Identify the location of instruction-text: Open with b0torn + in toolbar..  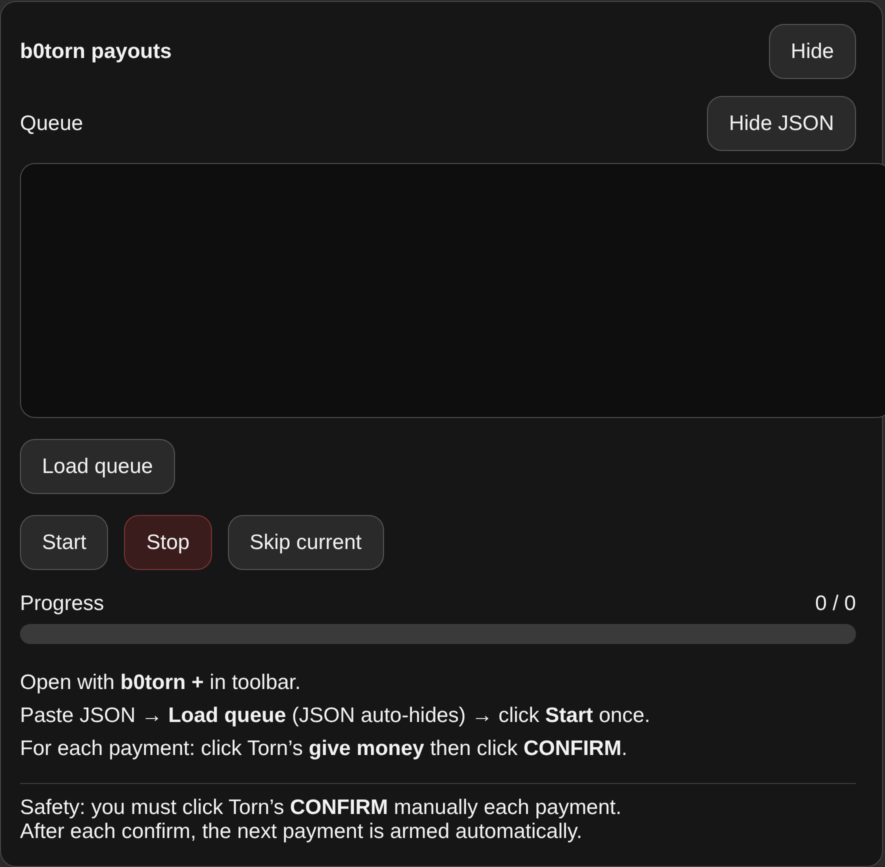
(161, 683).